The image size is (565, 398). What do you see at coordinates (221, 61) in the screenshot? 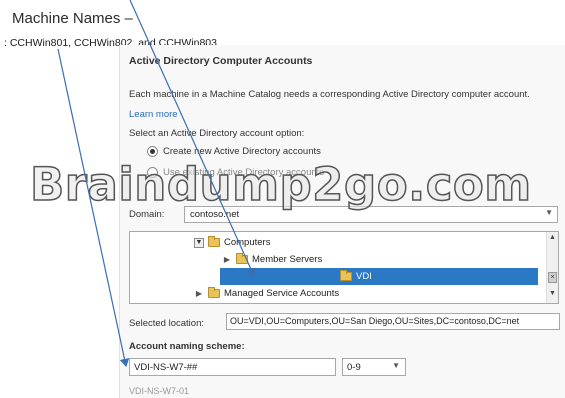
I see `panel-title: Active Directory Computer Accounts` at bounding box center [221, 61].